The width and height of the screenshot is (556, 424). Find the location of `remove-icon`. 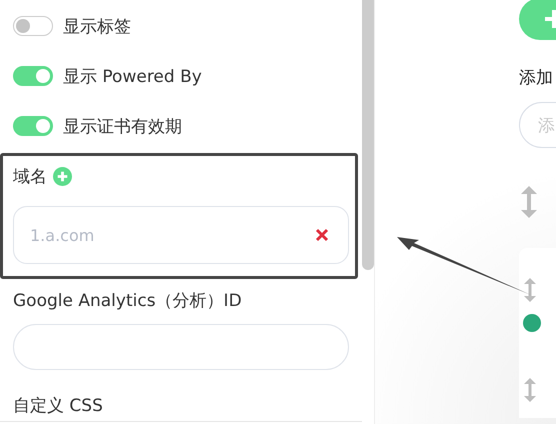

remove-icon is located at coordinates (322, 235).